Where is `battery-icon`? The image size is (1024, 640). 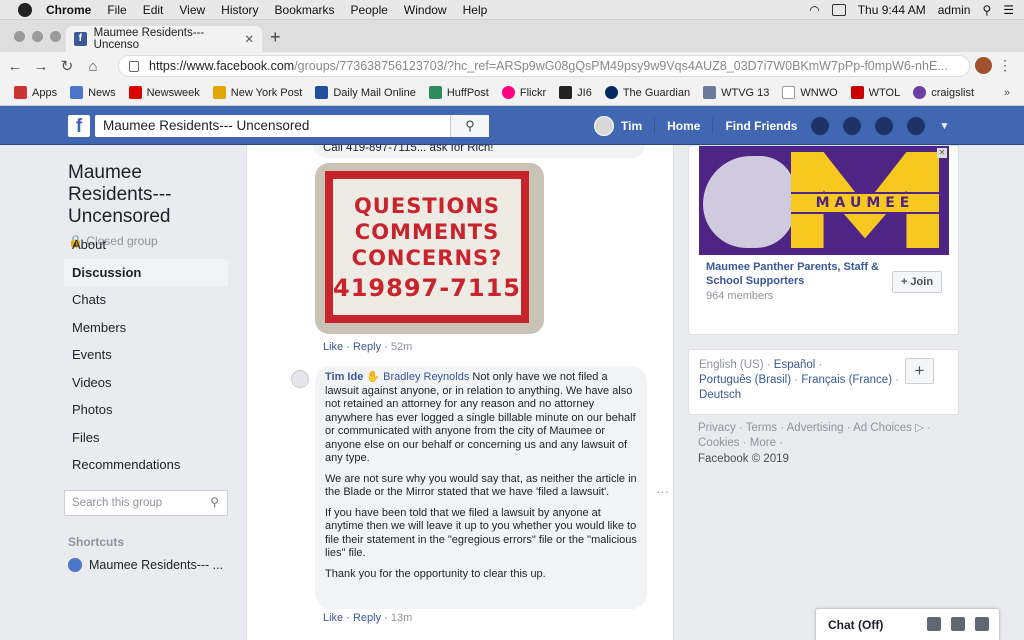 battery-icon is located at coordinates (838, 9).